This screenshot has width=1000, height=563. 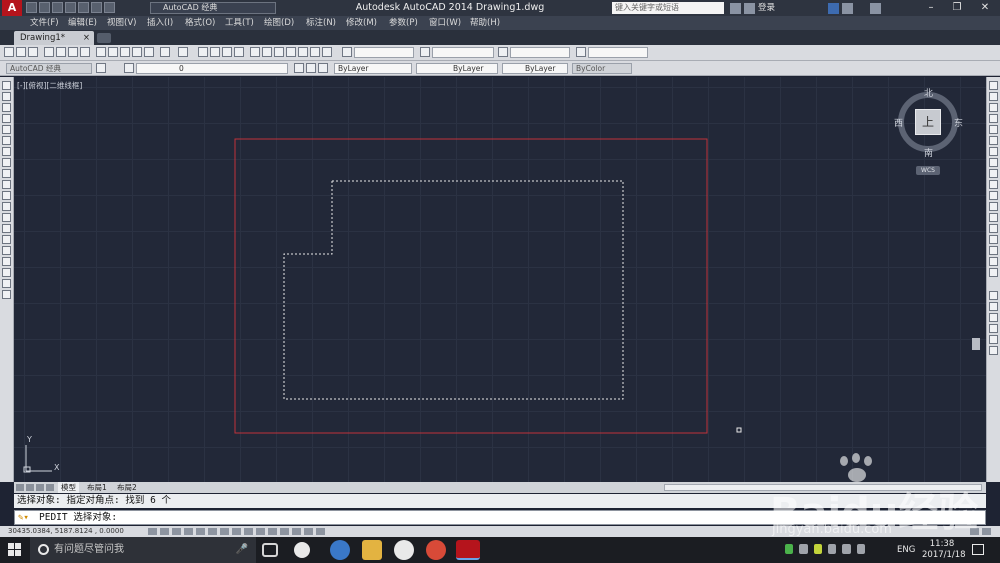 I want to click on transparency-icon, so click(x=284, y=531).